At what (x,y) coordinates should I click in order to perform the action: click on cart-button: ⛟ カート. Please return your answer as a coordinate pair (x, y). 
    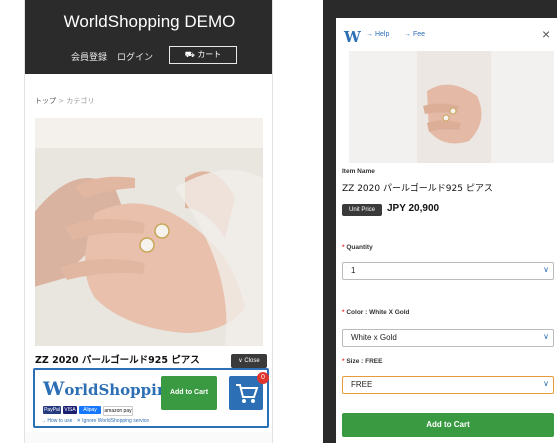
    Looking at the image, I should click on (203, 55).